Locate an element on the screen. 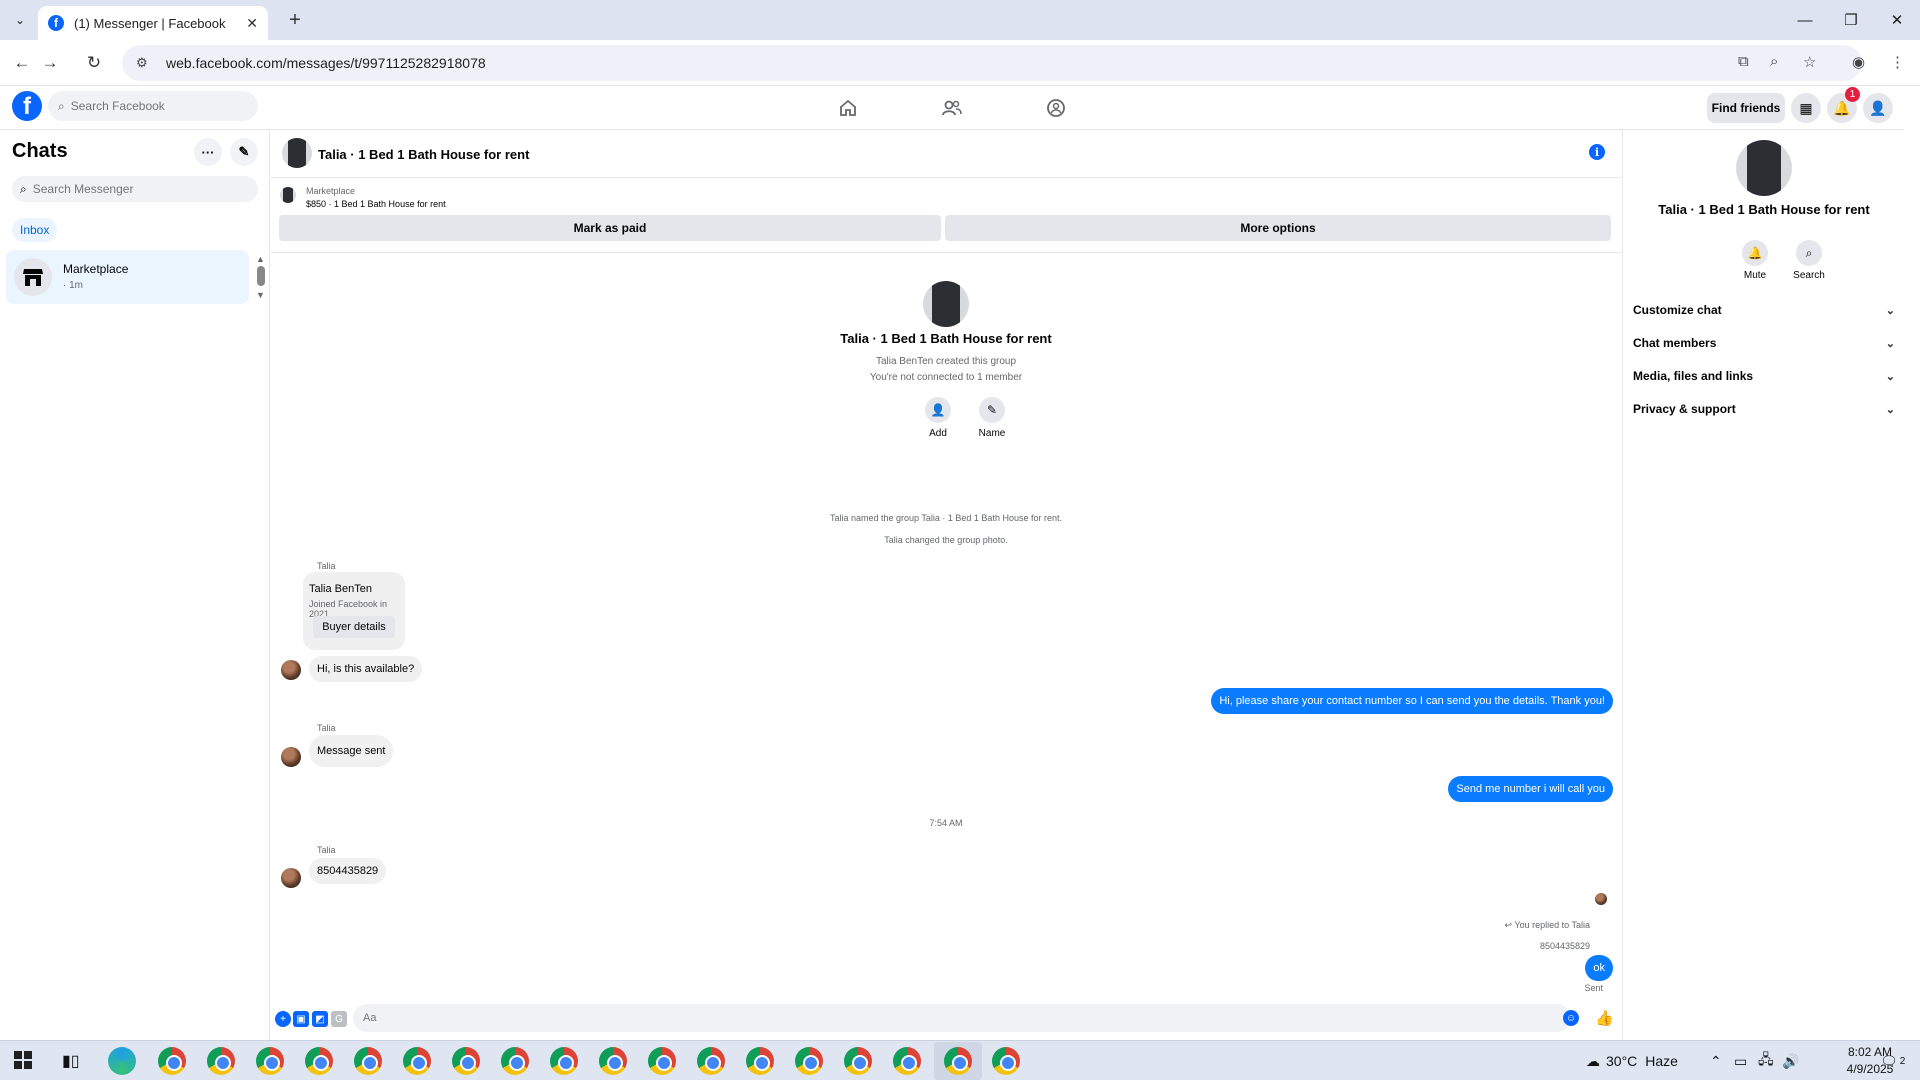 The height and width of the screenshot is (1081, 1920). message-bubble-in: Message sent is located at coordinates (351, 751).